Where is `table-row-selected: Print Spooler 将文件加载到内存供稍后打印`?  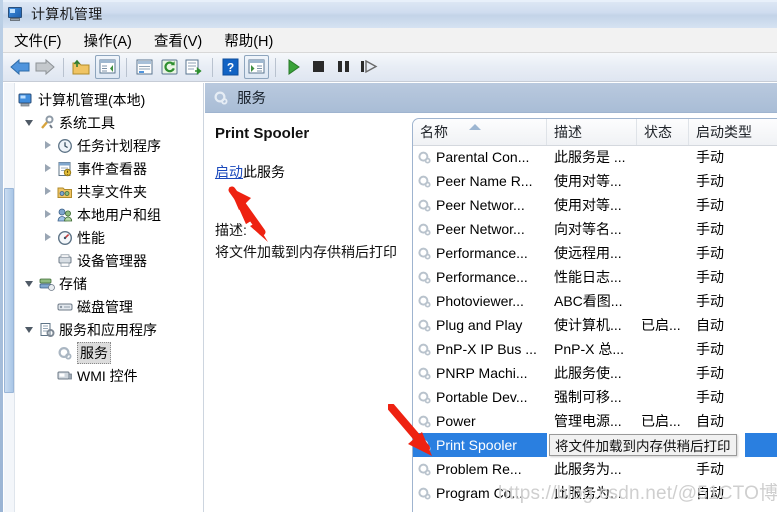 table-row-selected: Print Spooler 将文件加载到内存供稍后打印 is located at coordinates (595, 445).